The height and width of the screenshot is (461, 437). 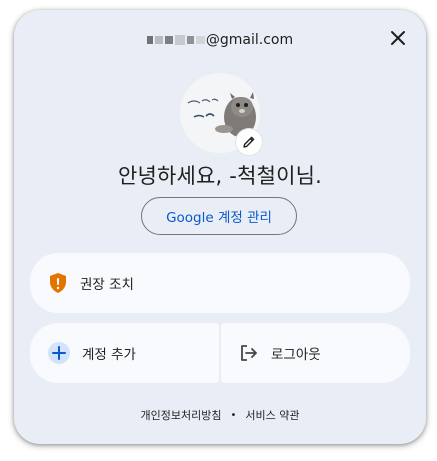 I want to click on sign-out-label: 로그아웃, so click(x=296, y=355).